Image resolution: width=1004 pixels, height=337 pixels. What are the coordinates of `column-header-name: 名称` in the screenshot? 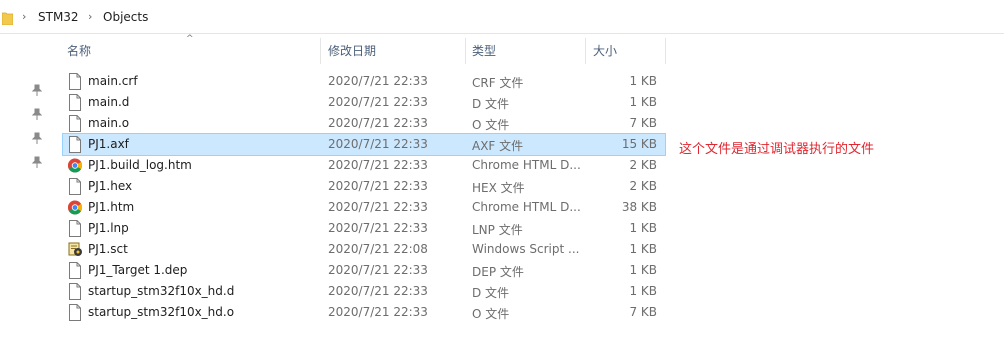 It's located at (79, 51).